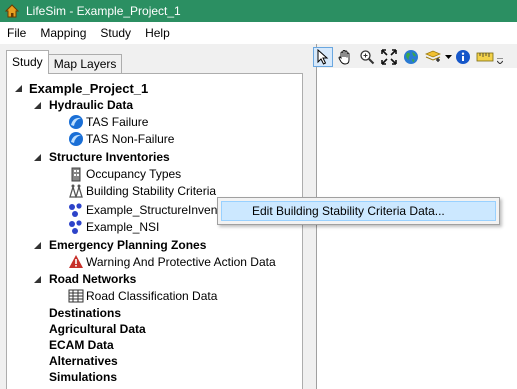  I want to click on tree-label: ECAM Data, so click(81, 345).